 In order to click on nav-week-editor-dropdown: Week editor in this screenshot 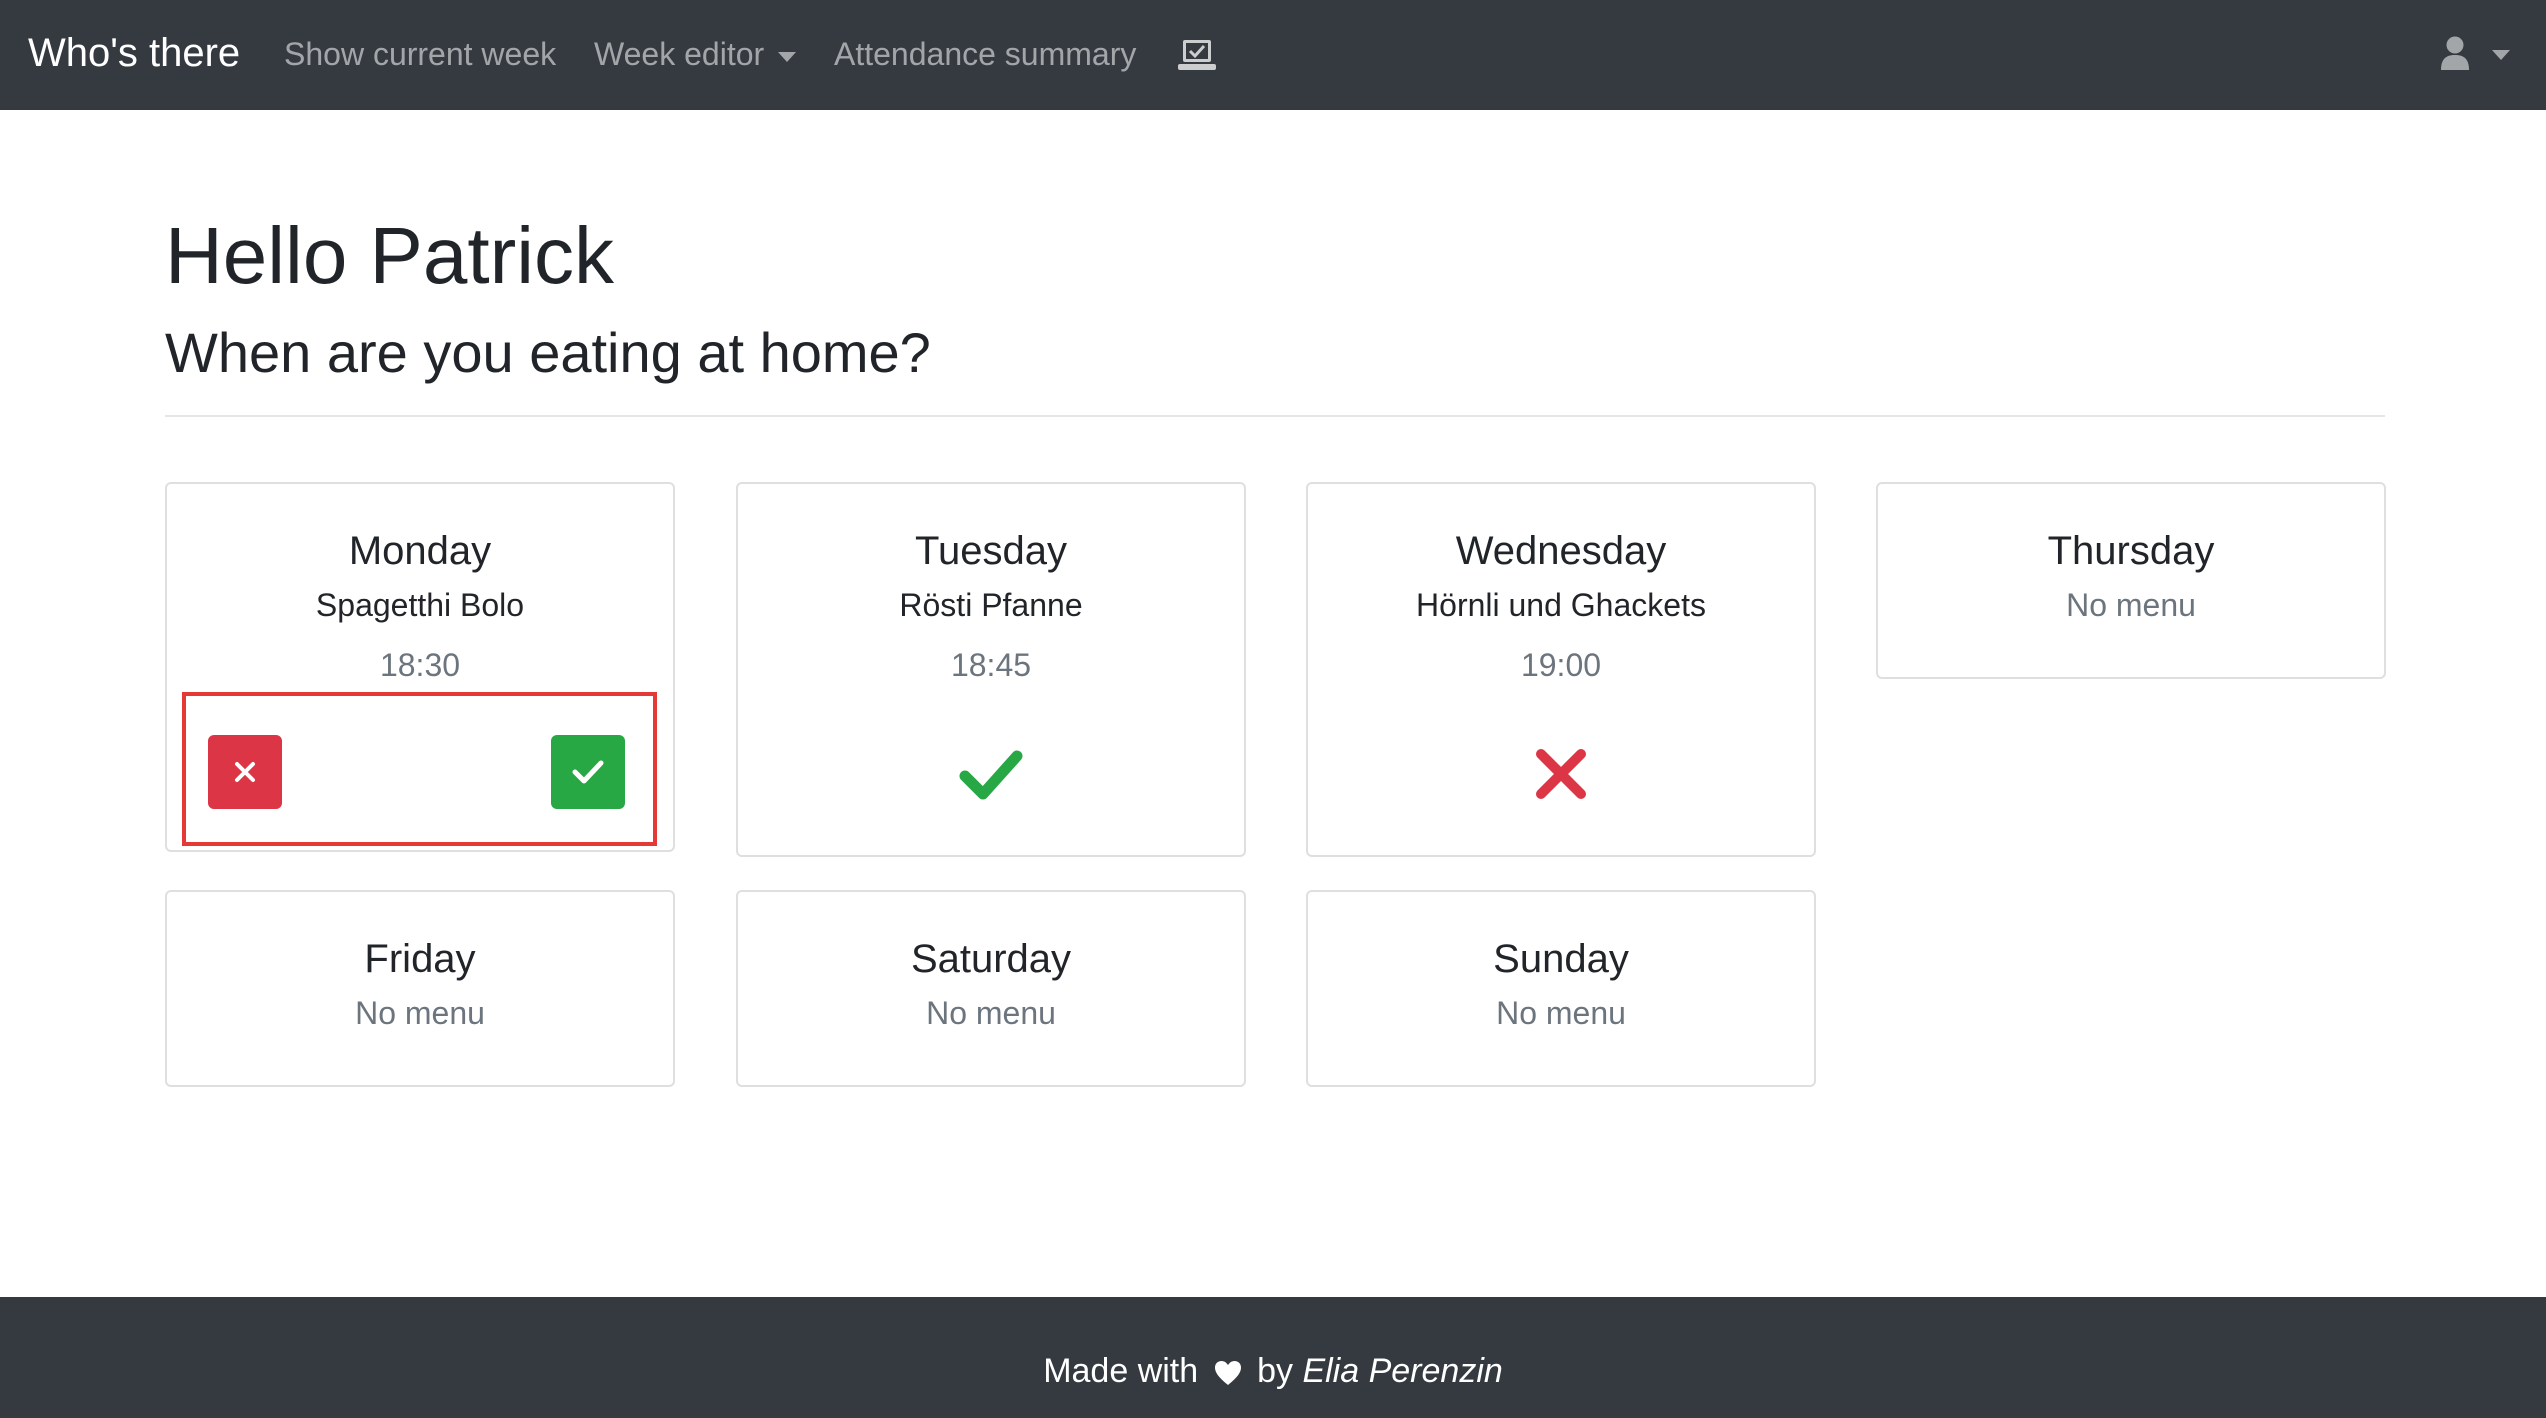, I will do `click(695, 54)`.